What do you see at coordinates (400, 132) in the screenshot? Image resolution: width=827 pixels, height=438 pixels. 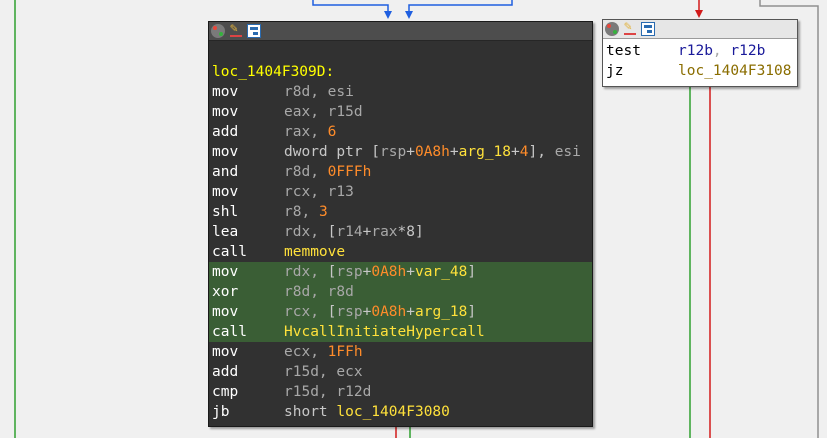 I see `instruction-line: add rax, 6` at bounding box center [400, 132].